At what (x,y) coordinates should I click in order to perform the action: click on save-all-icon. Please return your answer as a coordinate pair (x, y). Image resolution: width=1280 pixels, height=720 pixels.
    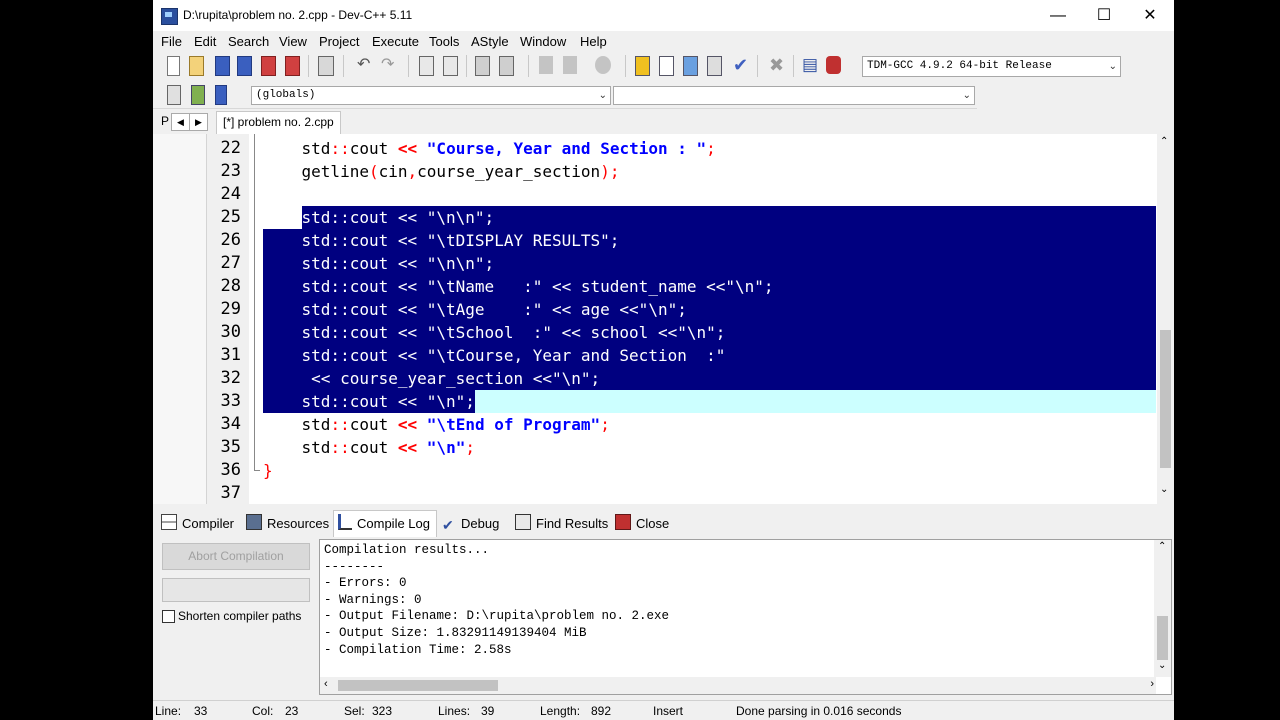
    Looking at the image, I should click on (244, 66).